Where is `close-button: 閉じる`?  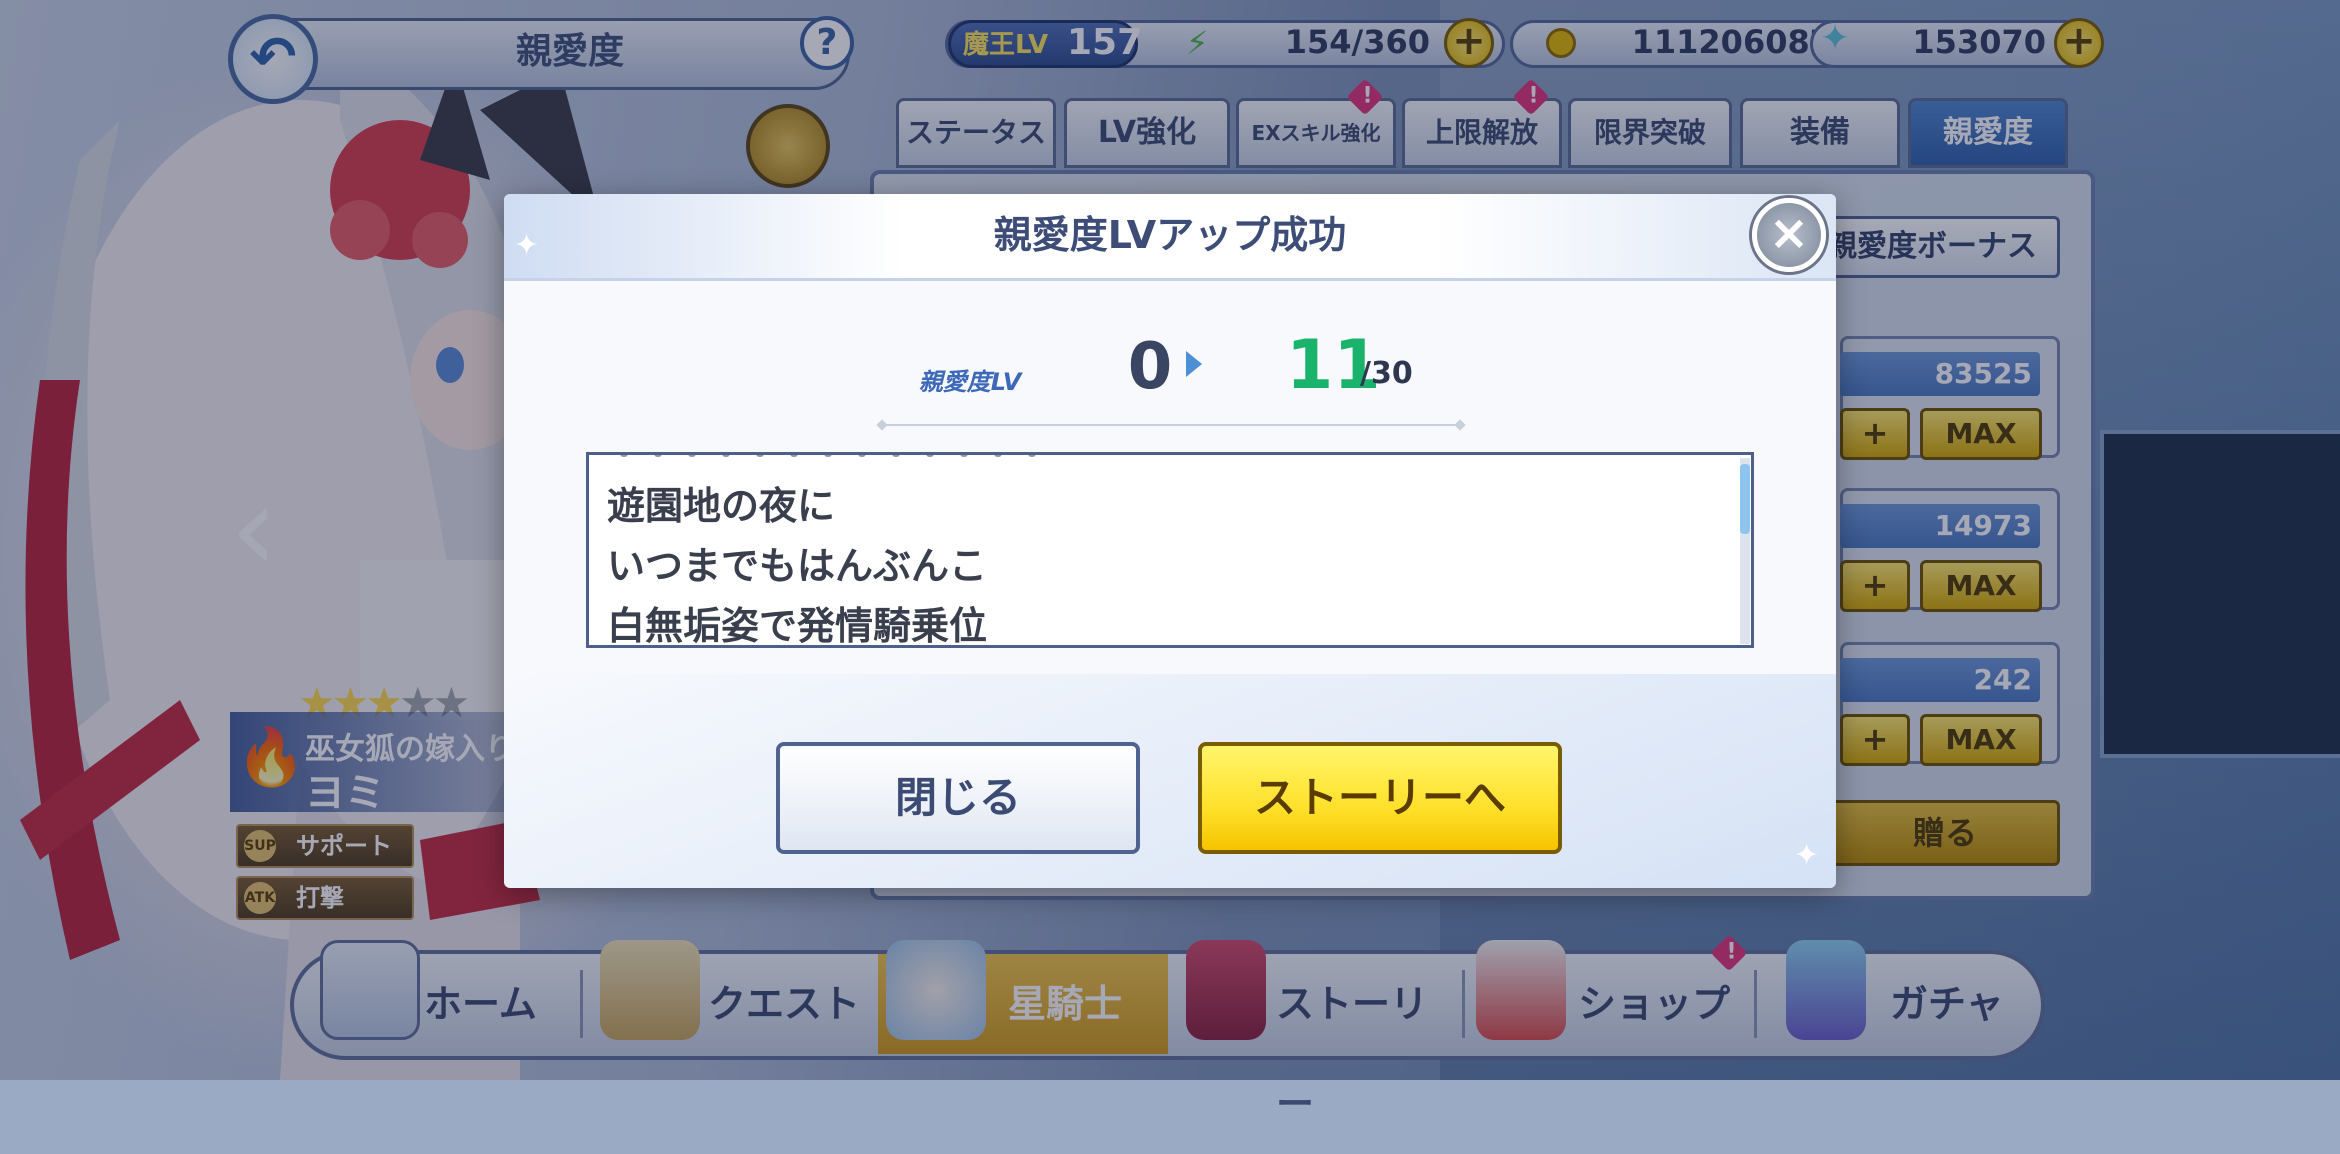
close-button: 閉じる is located at coordinates (958, 798).